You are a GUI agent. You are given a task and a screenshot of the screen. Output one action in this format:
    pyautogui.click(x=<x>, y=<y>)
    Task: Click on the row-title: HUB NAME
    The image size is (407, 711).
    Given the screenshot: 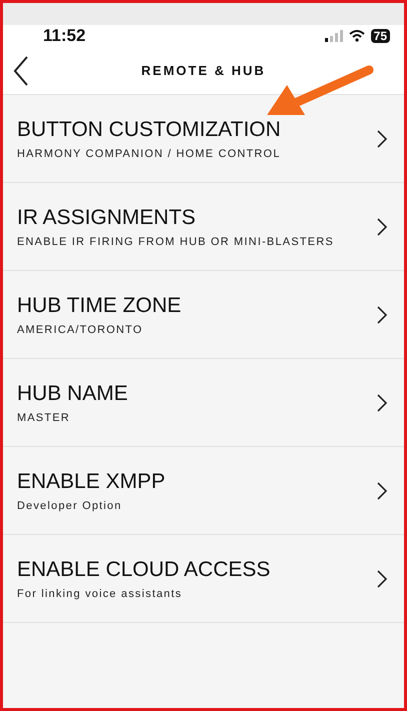 What is the action you would take?
    pyautogui.click(x=73, y=394)
    